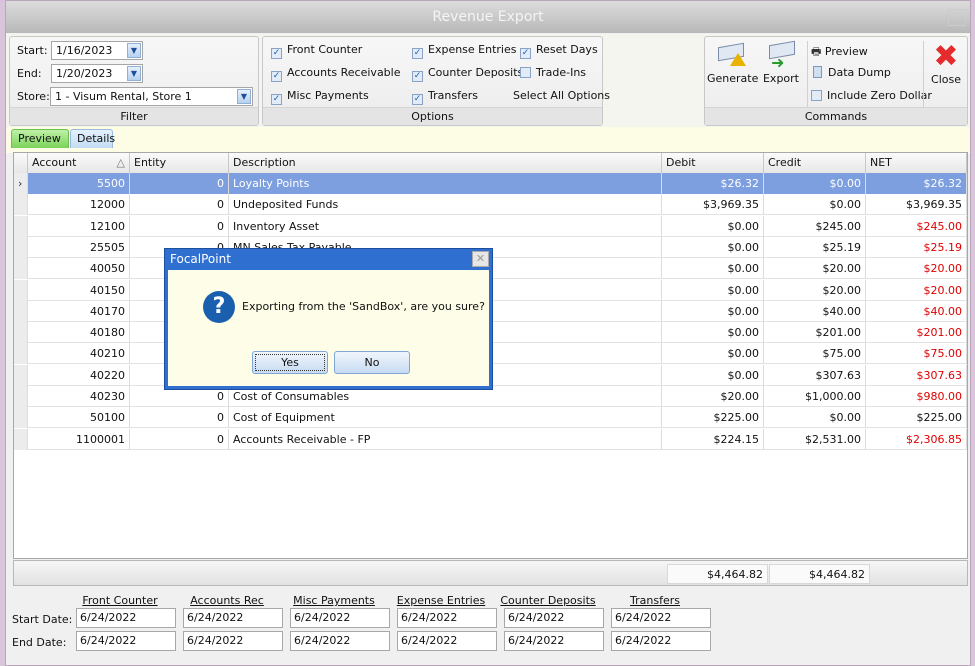 This screenshot has width=975, height=666. I want to click on cell-debit: $20.00, so click(713, 396).